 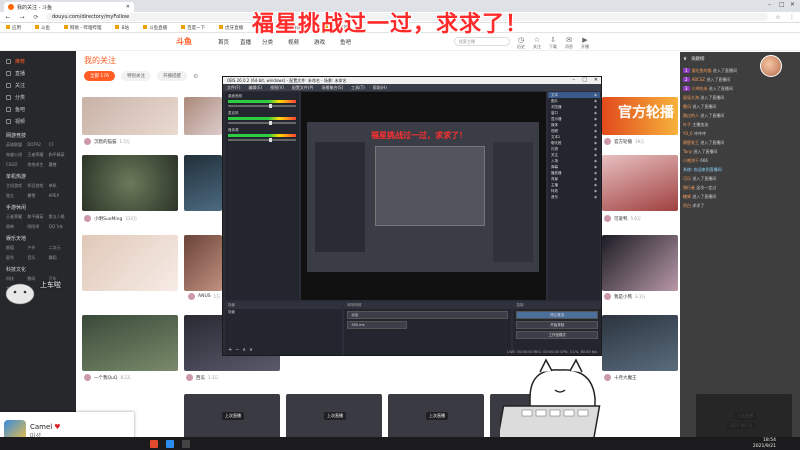 I want to click on source-row: 音乐 ◉, so click(x=574, y=197).